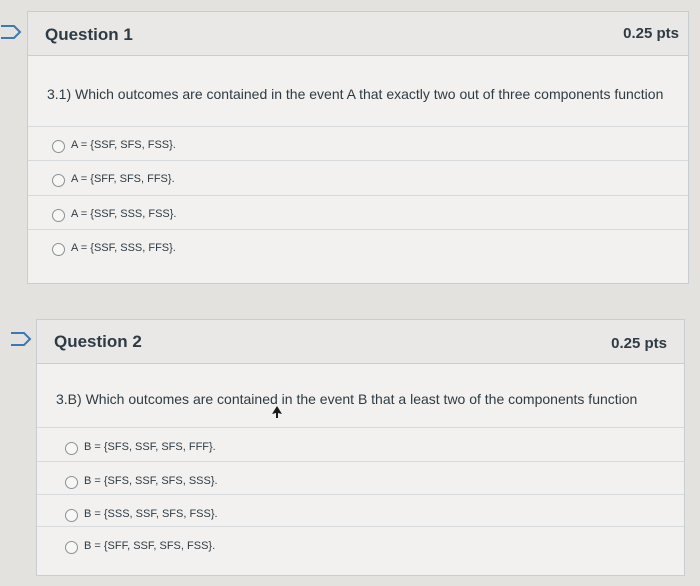 This screenshot has height=586, width=700. What do you see at coordinates (360, 478) in the screenshot?
I see `question-2-answer-2: B = {SFS, SSF, SFS, SSS}.` at bounding box center [360, 478].